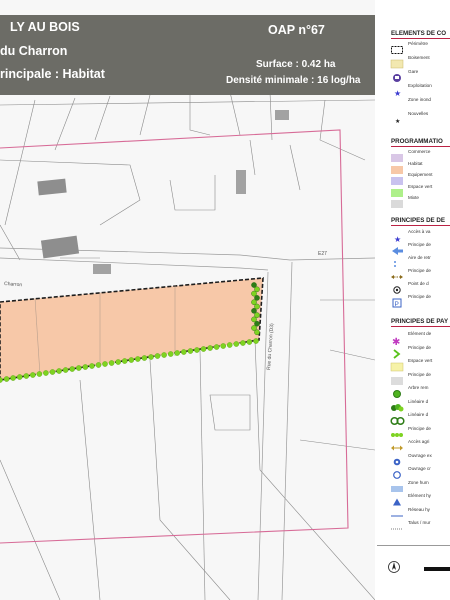 Image resolution: width=450 pixels, height=600 pixels. What do you see at coordinates (418, 414) in the screenshot?
I see `legend-label: Linéaire d` at bounding box center [418, 414].